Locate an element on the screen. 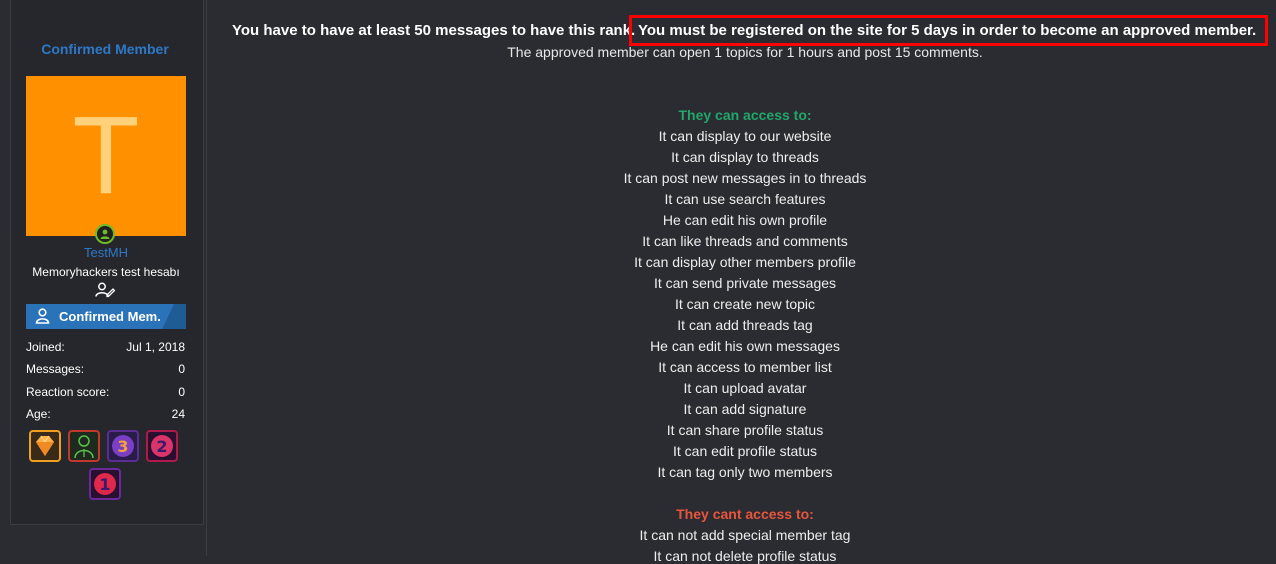 This screenshot has height=564, width=1276. number-3-trophy-icon: 3 is located at coordinates (123, 446).